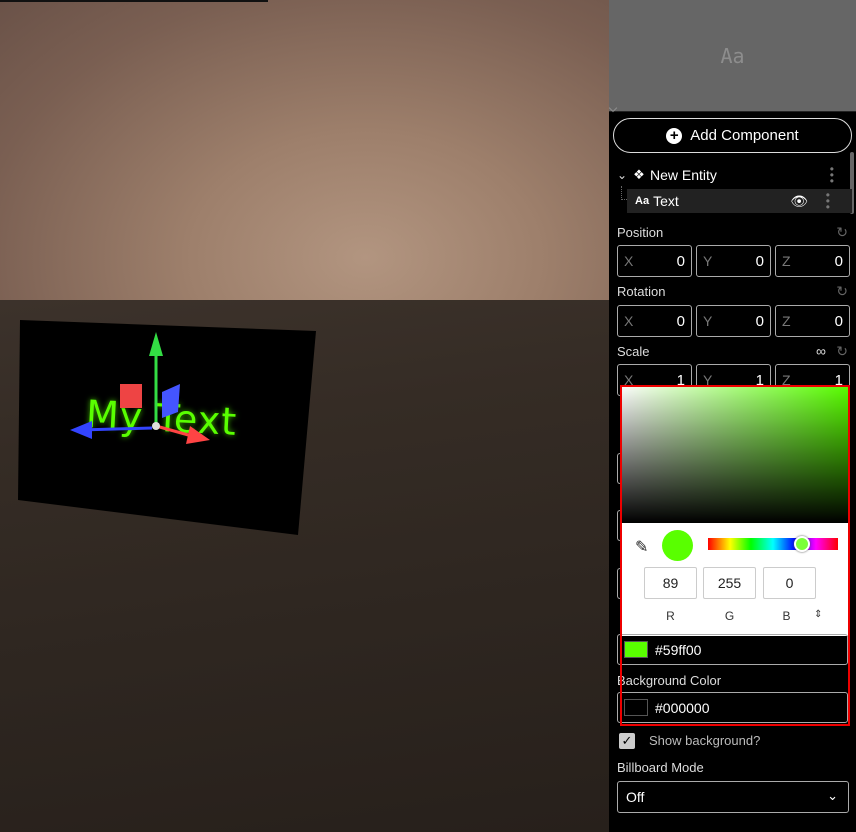 The image size is (856, 832). What do you see at coordinates (842, 351) in the screenshot?
I see `scale-reset-icon: ↻` at bounding box center [842, 351].